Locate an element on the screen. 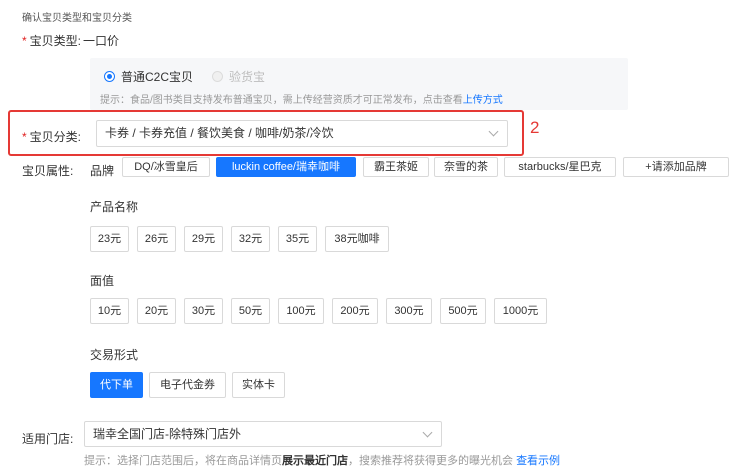  brand-tag-dq: DQ/冰雪皇后 is located at coordinates (166, 167).